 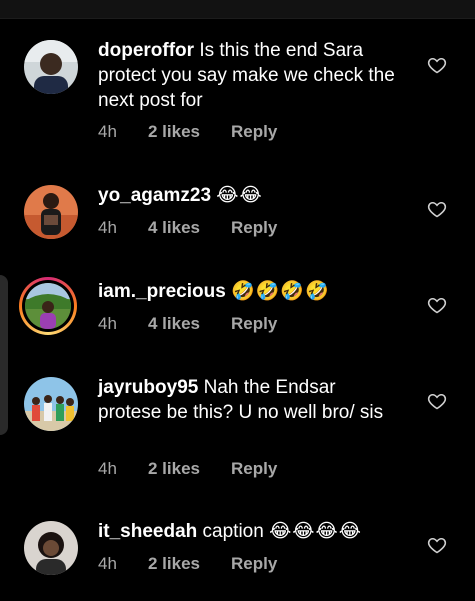 I want to click on comment-body: caption, so click(x=233, y=531).